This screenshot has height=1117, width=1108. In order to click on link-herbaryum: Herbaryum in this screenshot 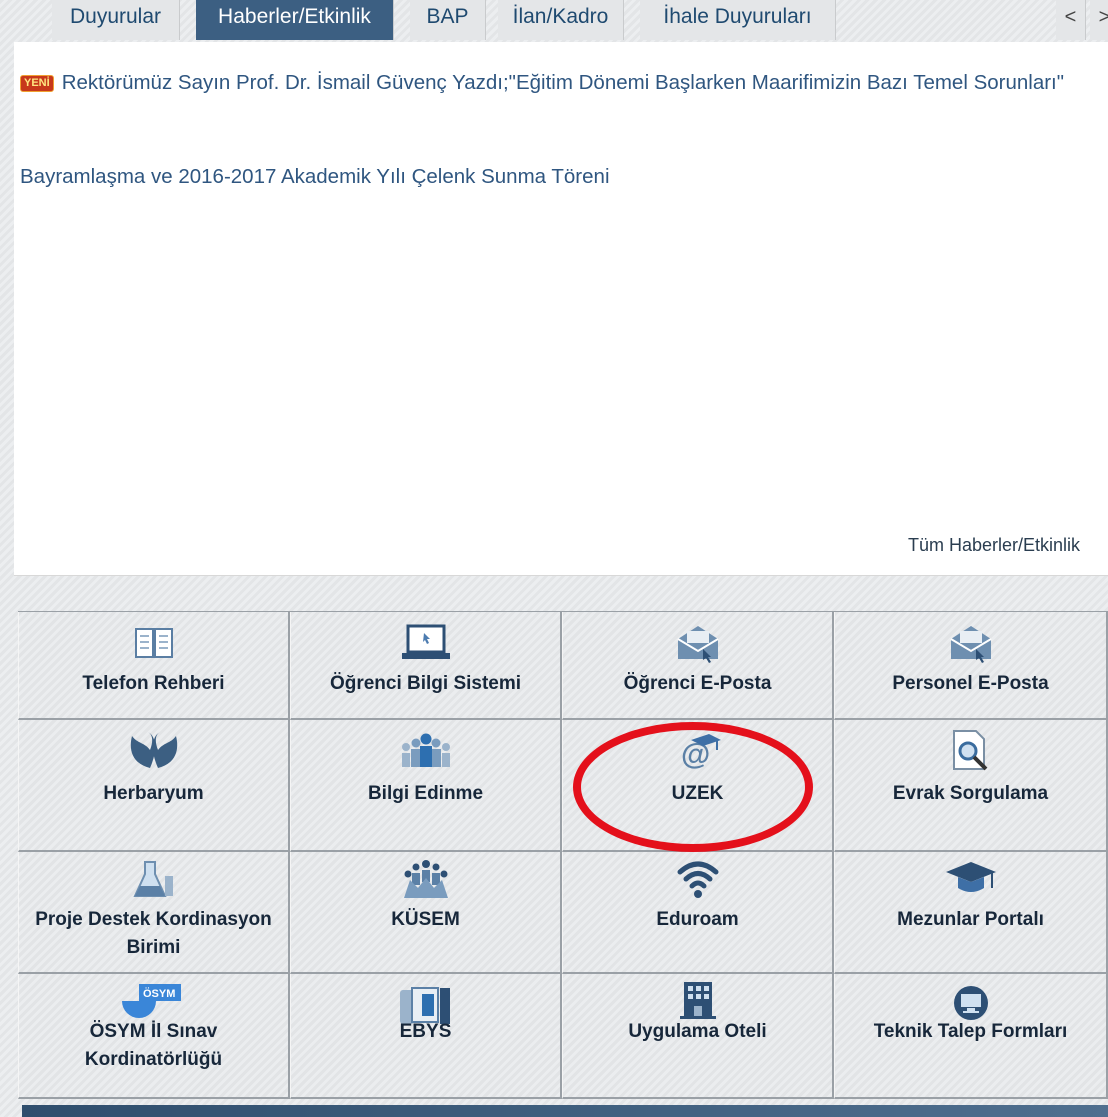, I will do `click(154, 786)`.